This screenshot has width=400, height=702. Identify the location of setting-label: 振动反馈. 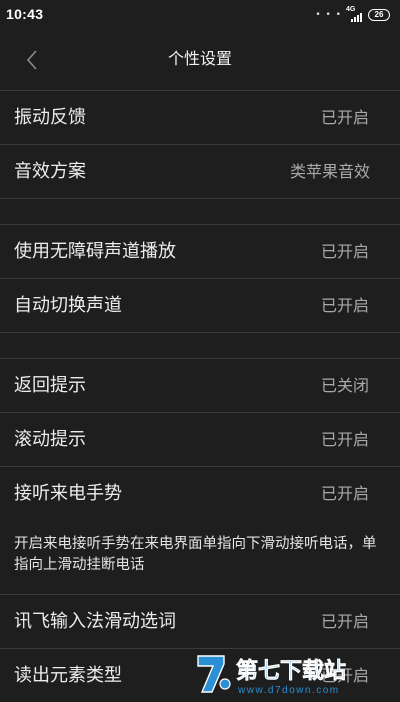
(50, 117).